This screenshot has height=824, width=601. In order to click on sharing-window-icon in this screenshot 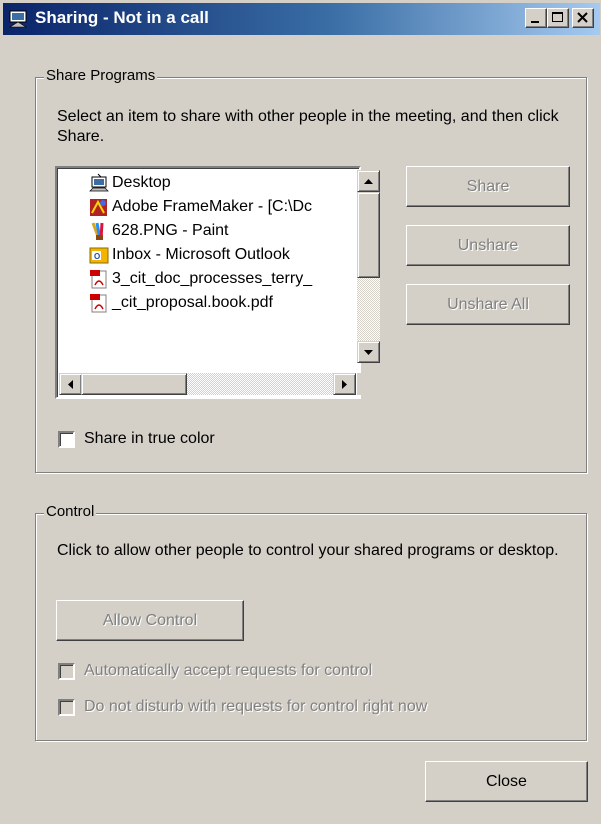, I will do `click(18, 19)`.